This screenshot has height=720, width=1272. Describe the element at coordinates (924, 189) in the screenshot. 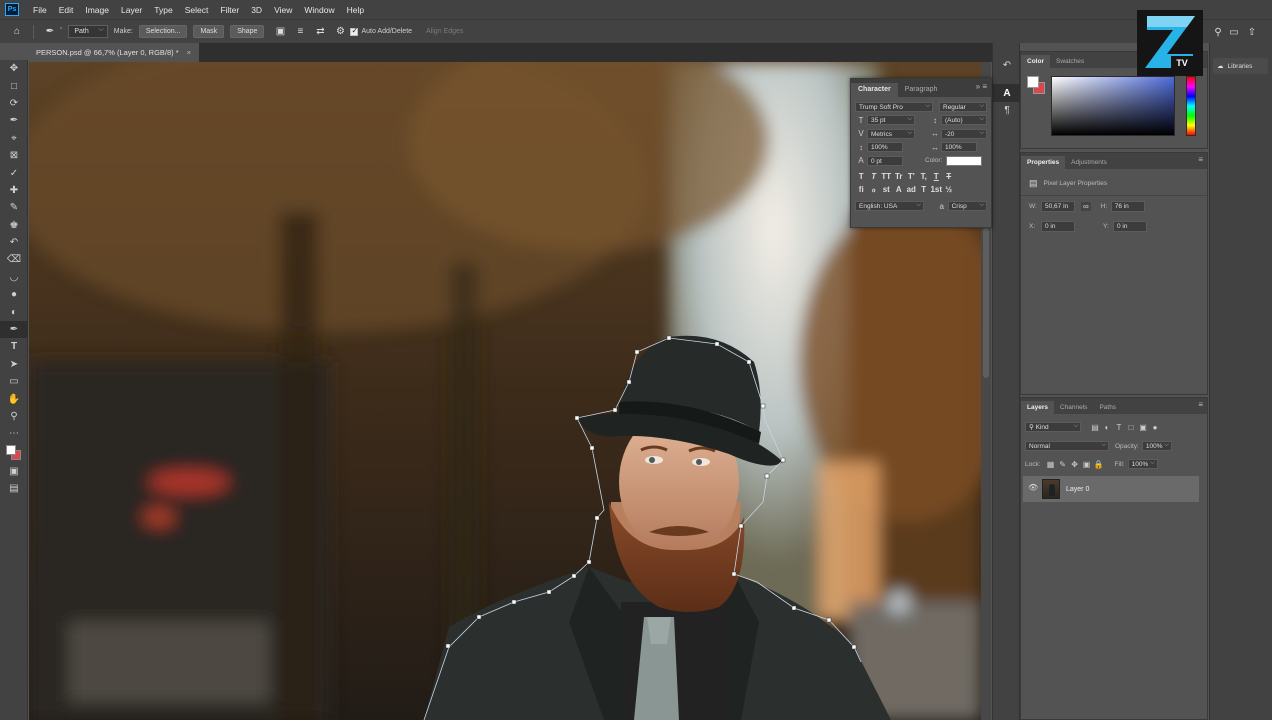

I see `titling-alternates-button: T` at that location.